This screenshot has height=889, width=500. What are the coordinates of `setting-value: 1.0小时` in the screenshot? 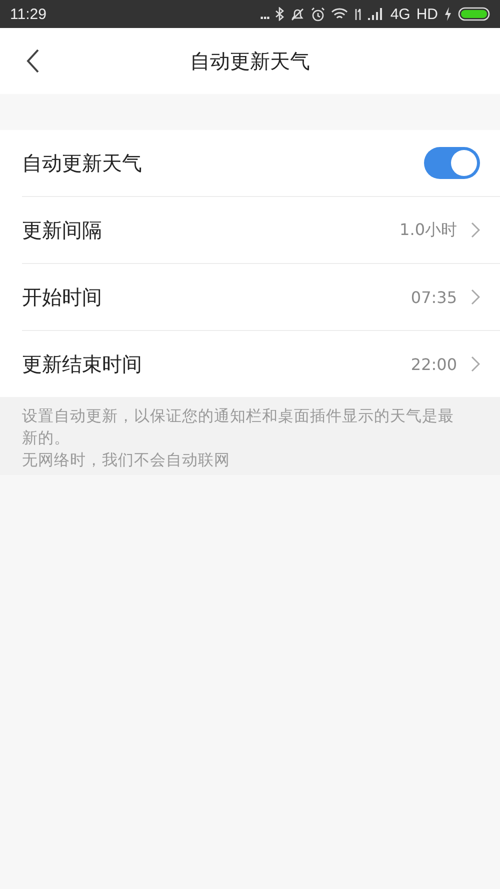 It's located at (428, 230).